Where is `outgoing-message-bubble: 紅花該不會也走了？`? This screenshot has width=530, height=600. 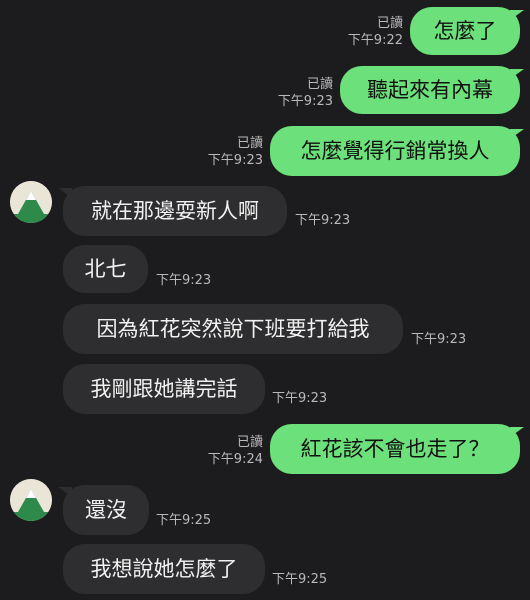 outgoing-message-bubble: 紅花該不會也走了？ is located at coordinates (395, 449).